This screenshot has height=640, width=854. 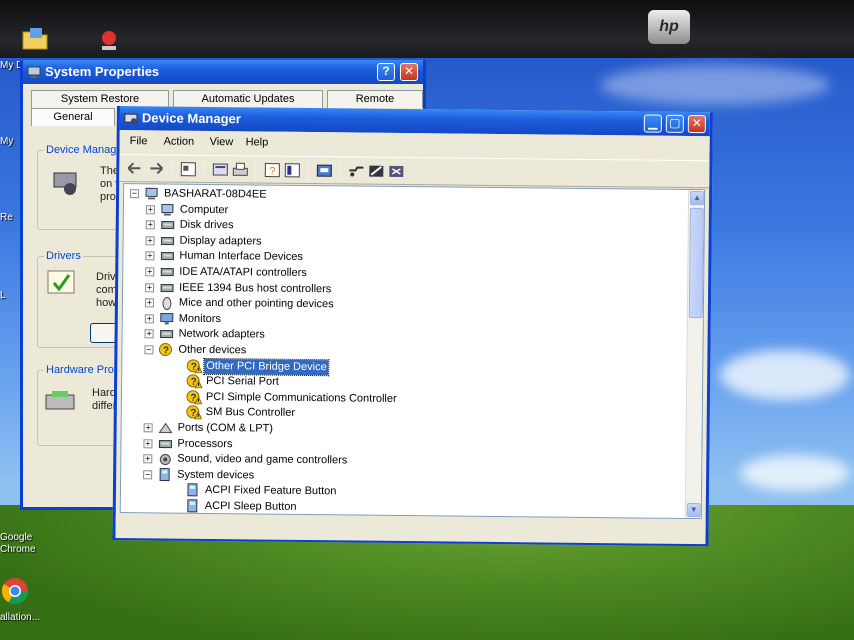 I want to click on chrome-icon, so click(x=15, y=591).